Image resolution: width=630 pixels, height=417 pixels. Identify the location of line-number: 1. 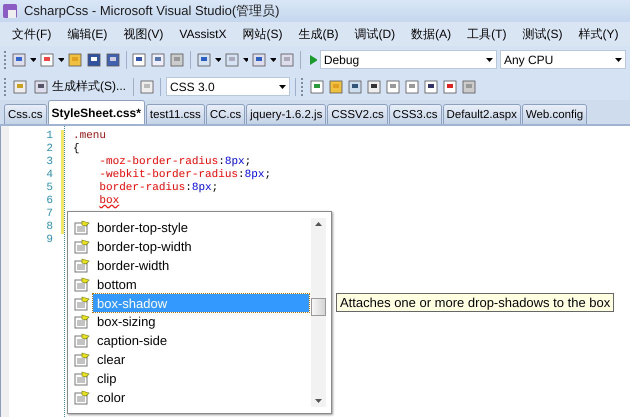
(49, 136).